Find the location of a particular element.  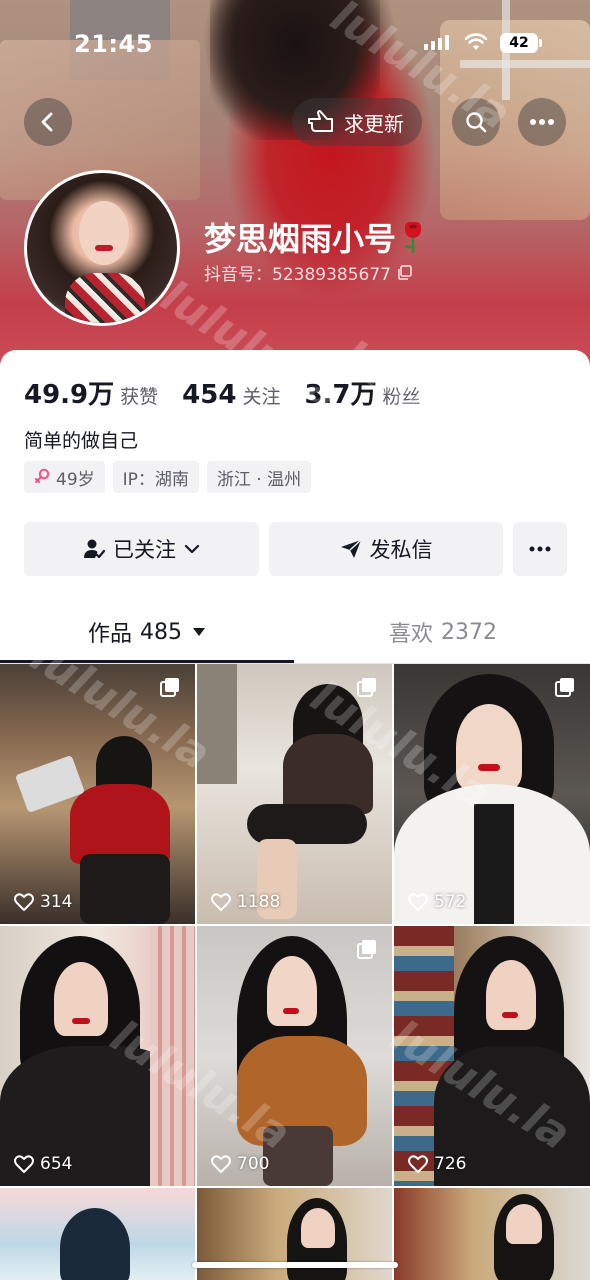

stat-likes: 49.9万 获赞 is located at coordinates (91, 392).